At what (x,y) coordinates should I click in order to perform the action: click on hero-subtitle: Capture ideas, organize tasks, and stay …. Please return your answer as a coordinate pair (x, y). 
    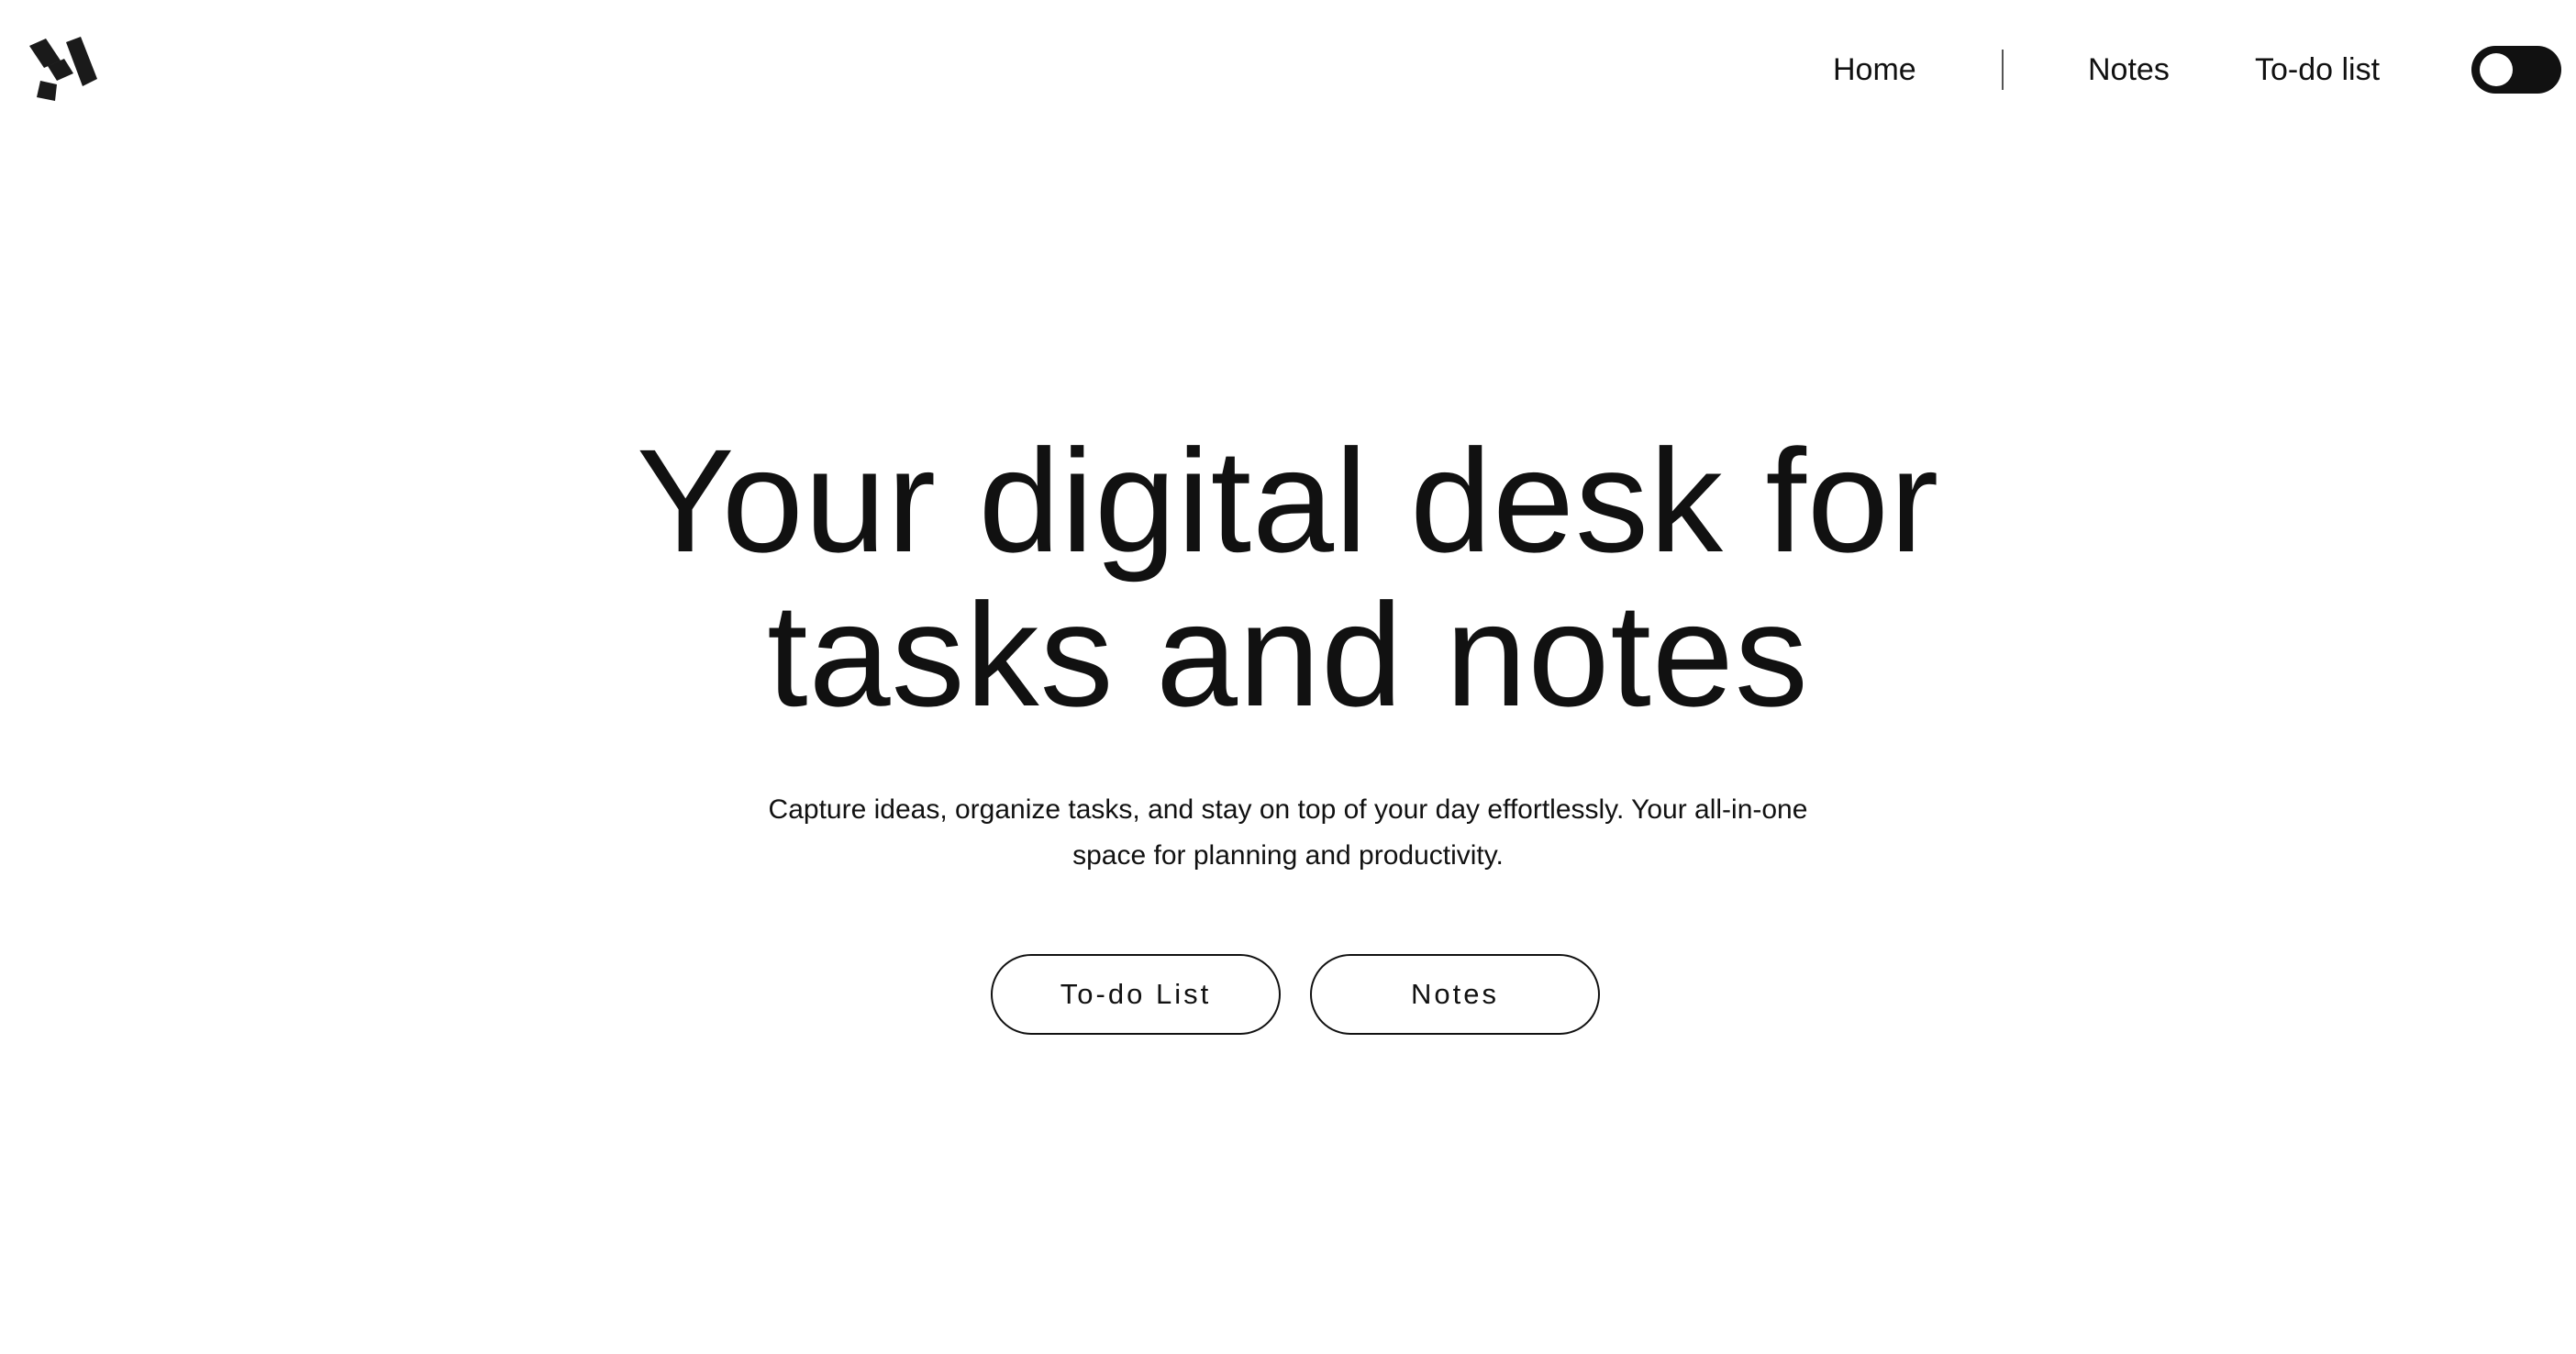
    Looking at the image, I should click on (1288, 833).